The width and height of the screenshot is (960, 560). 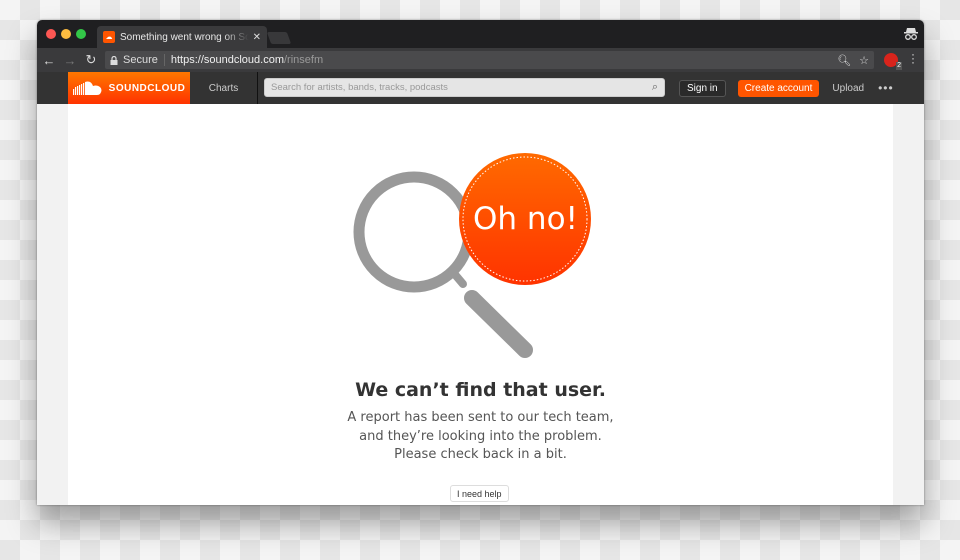 What do you see at coordinates (899, 66) in the screenshot?
I see `extension-badge: 2` at bounding box center [899, 66].